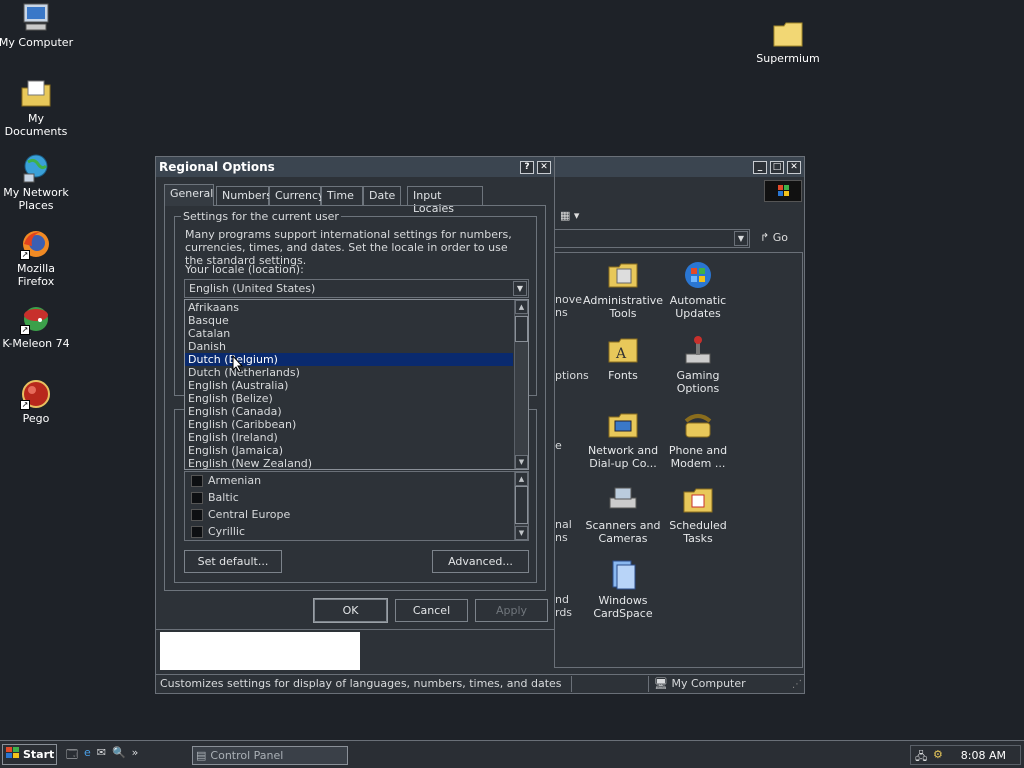 This screenshot has height=768, width=1024. I want to click on security-tray-icon: ⚙, so click(938, 754).